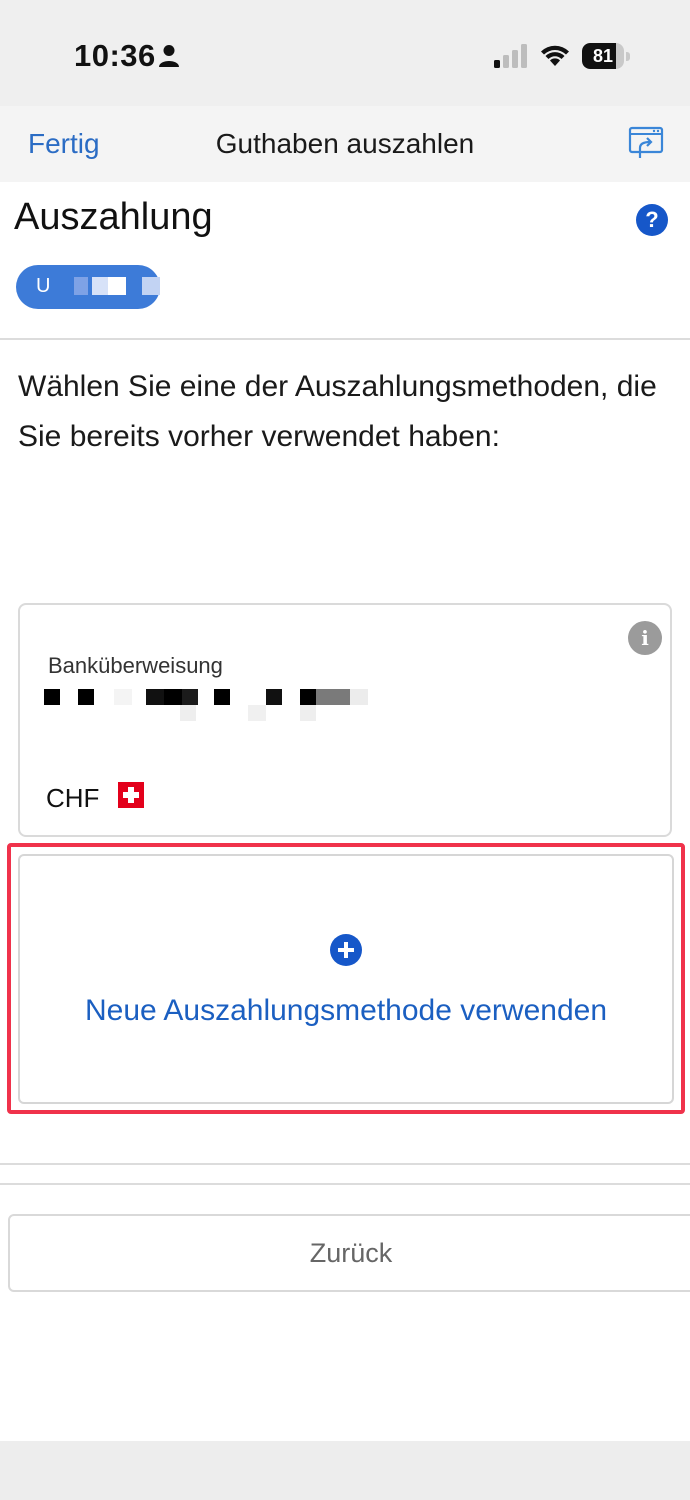 Image resolution: width=690 pixels, height=1500 pixels. I want to click on currency-label: CHF, so click(73, 798).